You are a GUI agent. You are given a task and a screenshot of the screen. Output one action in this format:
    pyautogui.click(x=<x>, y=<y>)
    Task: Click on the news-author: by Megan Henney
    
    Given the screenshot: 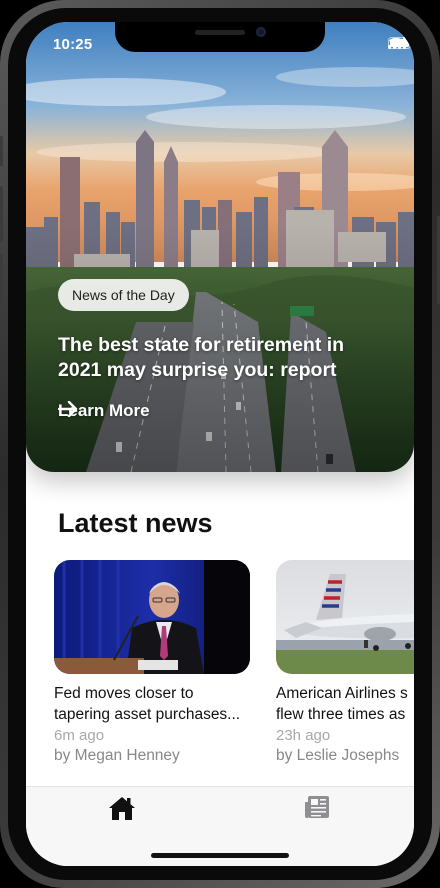 What is the action you would take?
    pyautogui.click(x=117, y=755)
    